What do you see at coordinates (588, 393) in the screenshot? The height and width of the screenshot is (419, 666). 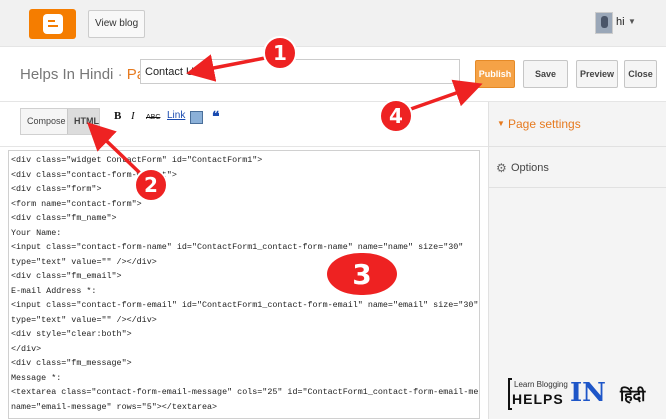 I see `watermark-in: IN` at bounding box center [588, 393].